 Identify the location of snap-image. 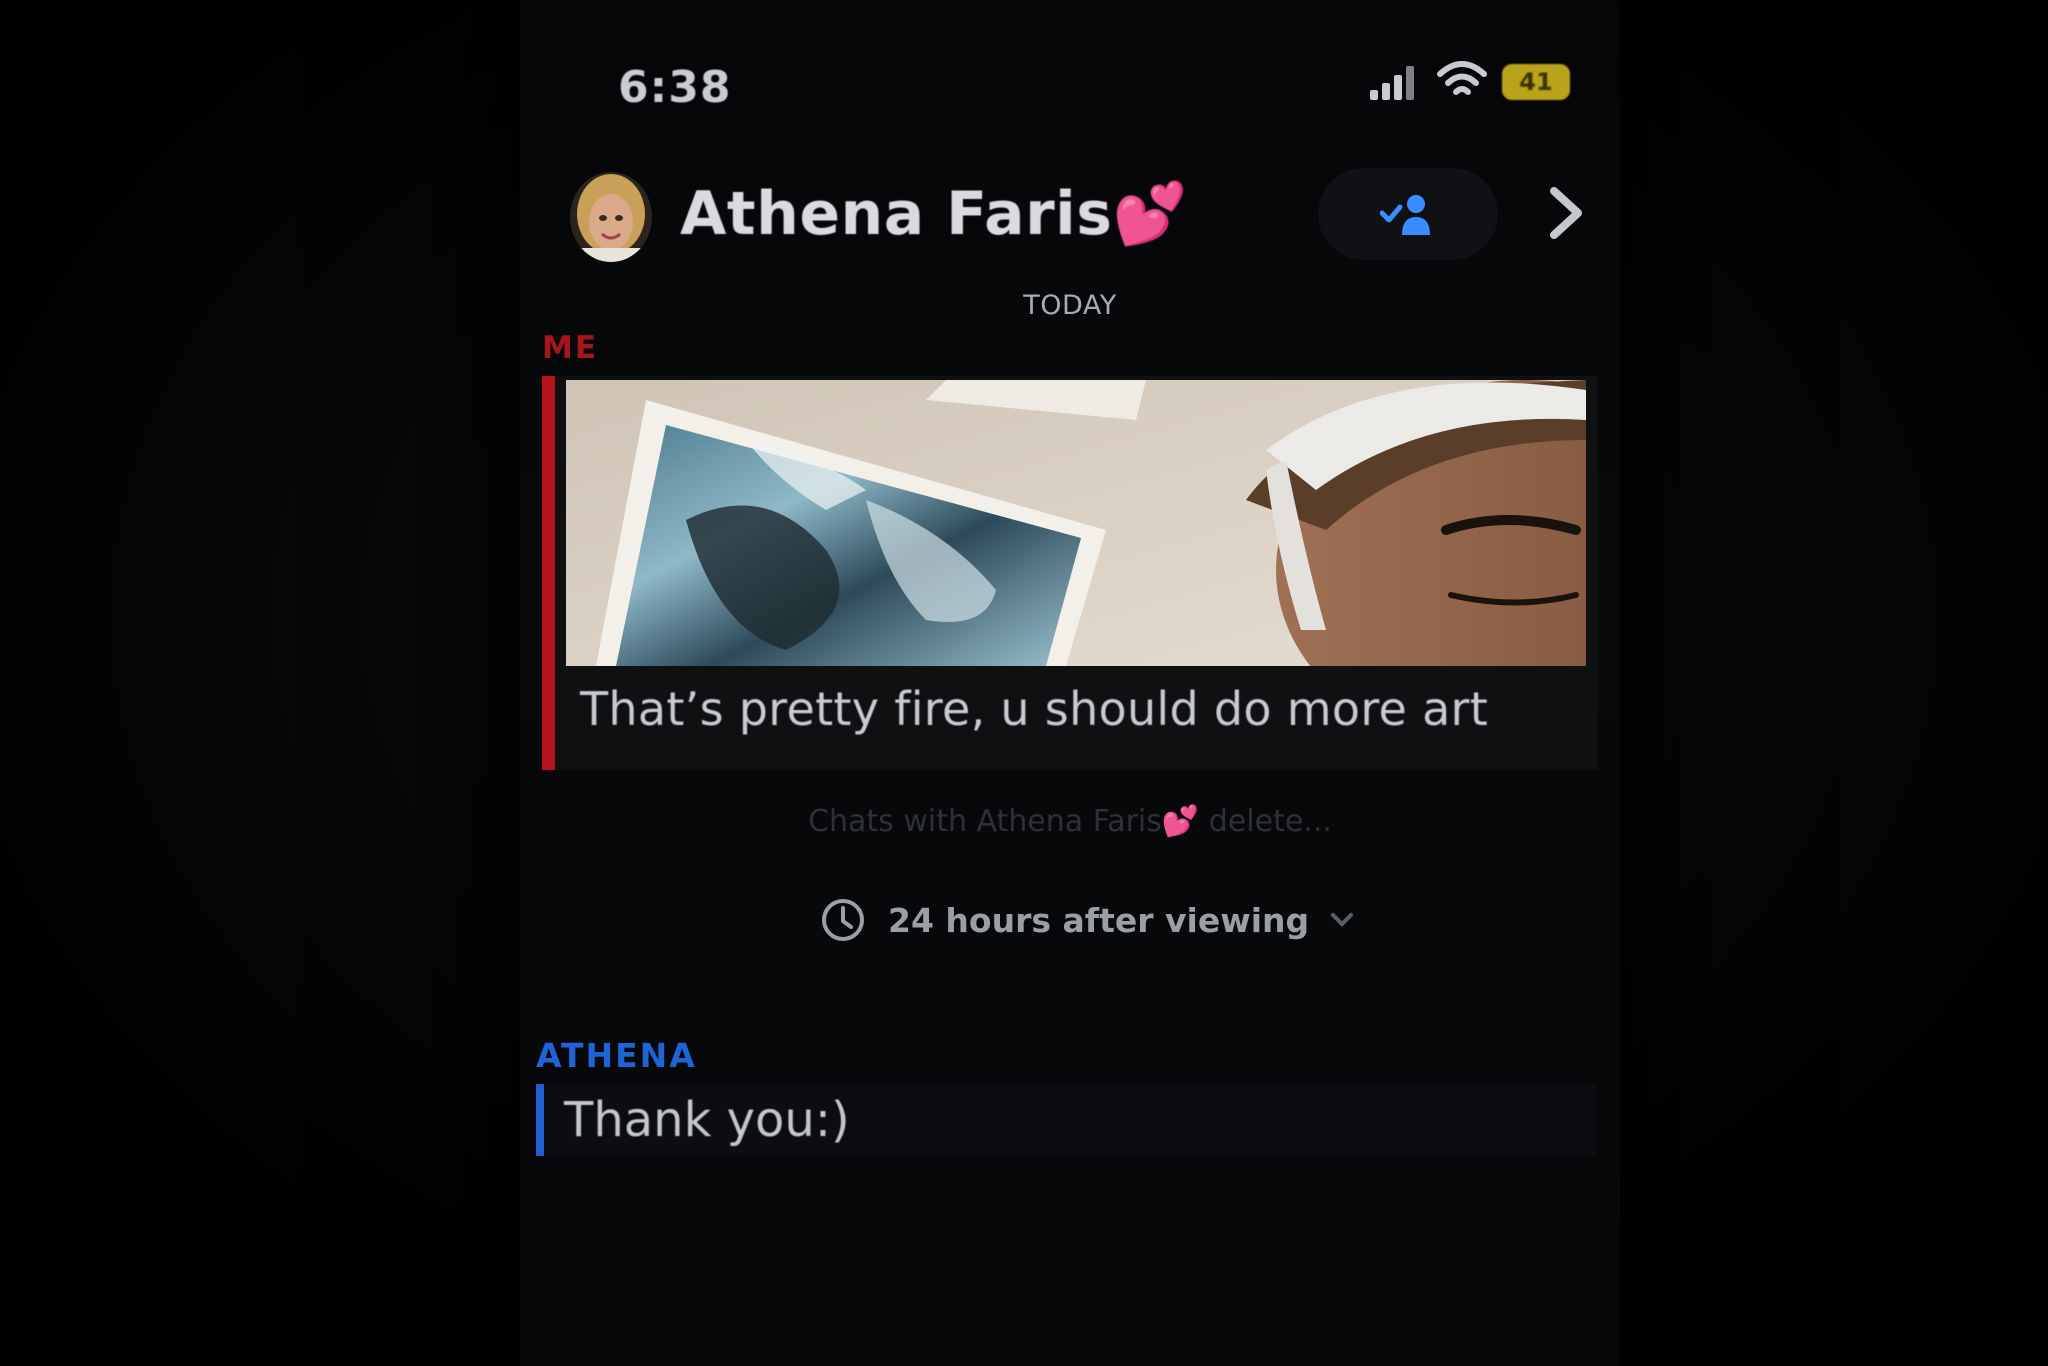
(1076, 523).